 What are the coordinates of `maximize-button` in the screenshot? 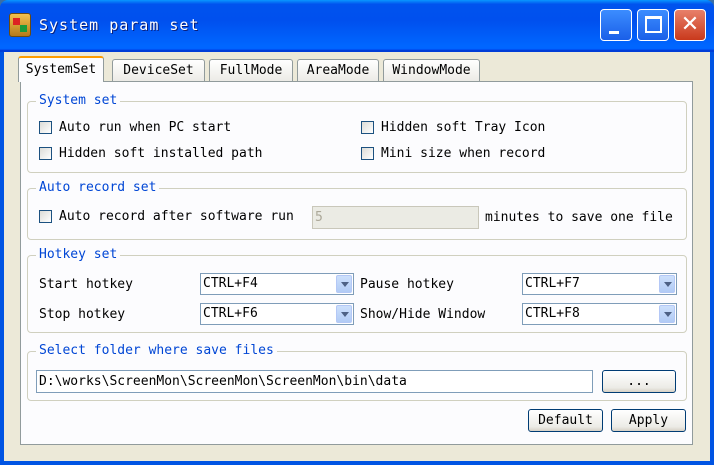 It's located at (653, 25).